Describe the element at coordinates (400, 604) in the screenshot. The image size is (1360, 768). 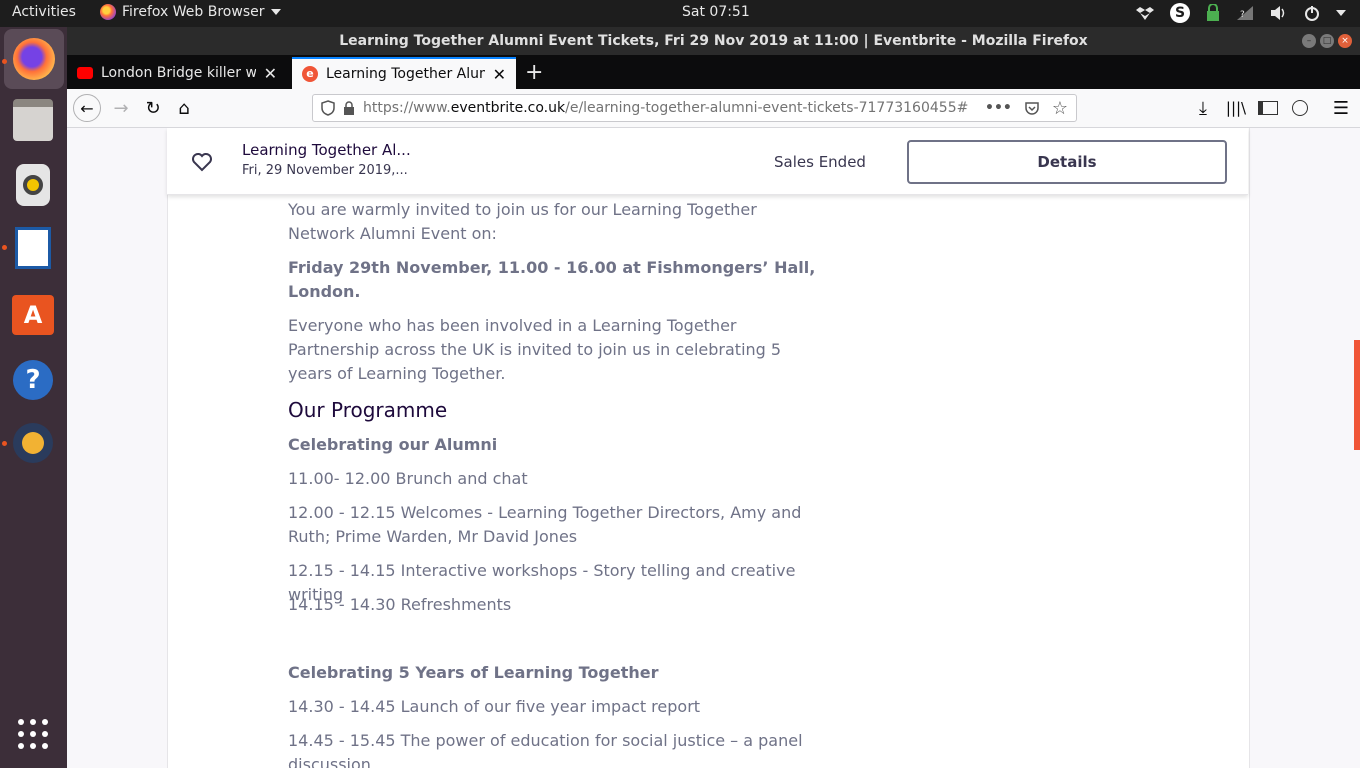
I see `programme-item: 14.15 - 14.30 Refreshments` at that location.